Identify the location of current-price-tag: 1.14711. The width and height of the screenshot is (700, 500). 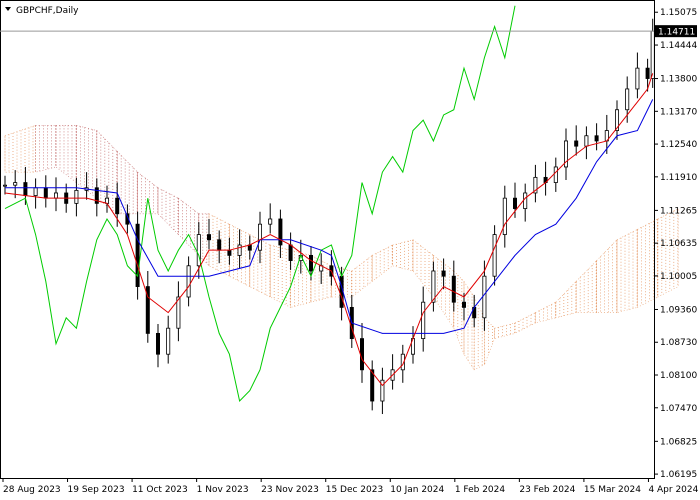
(676, 31).